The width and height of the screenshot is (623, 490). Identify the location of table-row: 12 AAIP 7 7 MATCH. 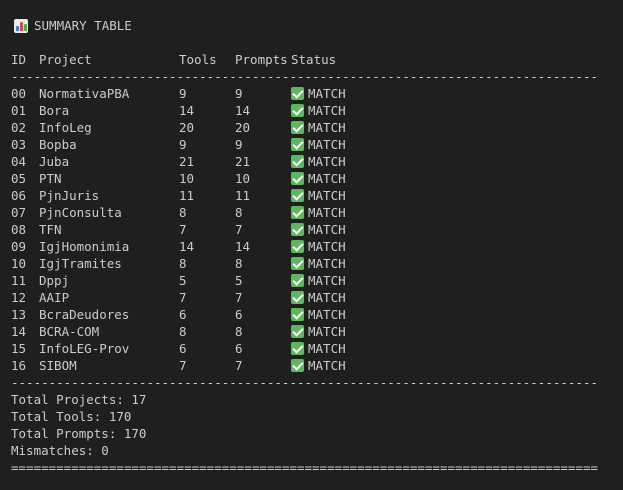
(311, 297).